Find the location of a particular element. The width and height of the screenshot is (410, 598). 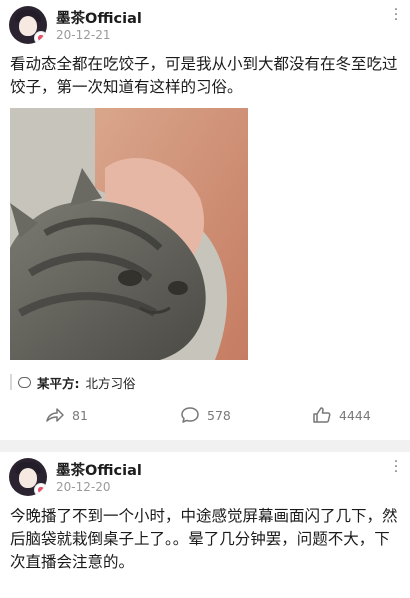

post-header: ● 墨茶Official 20-12-21 · · · is located at coordinates (205, 24).